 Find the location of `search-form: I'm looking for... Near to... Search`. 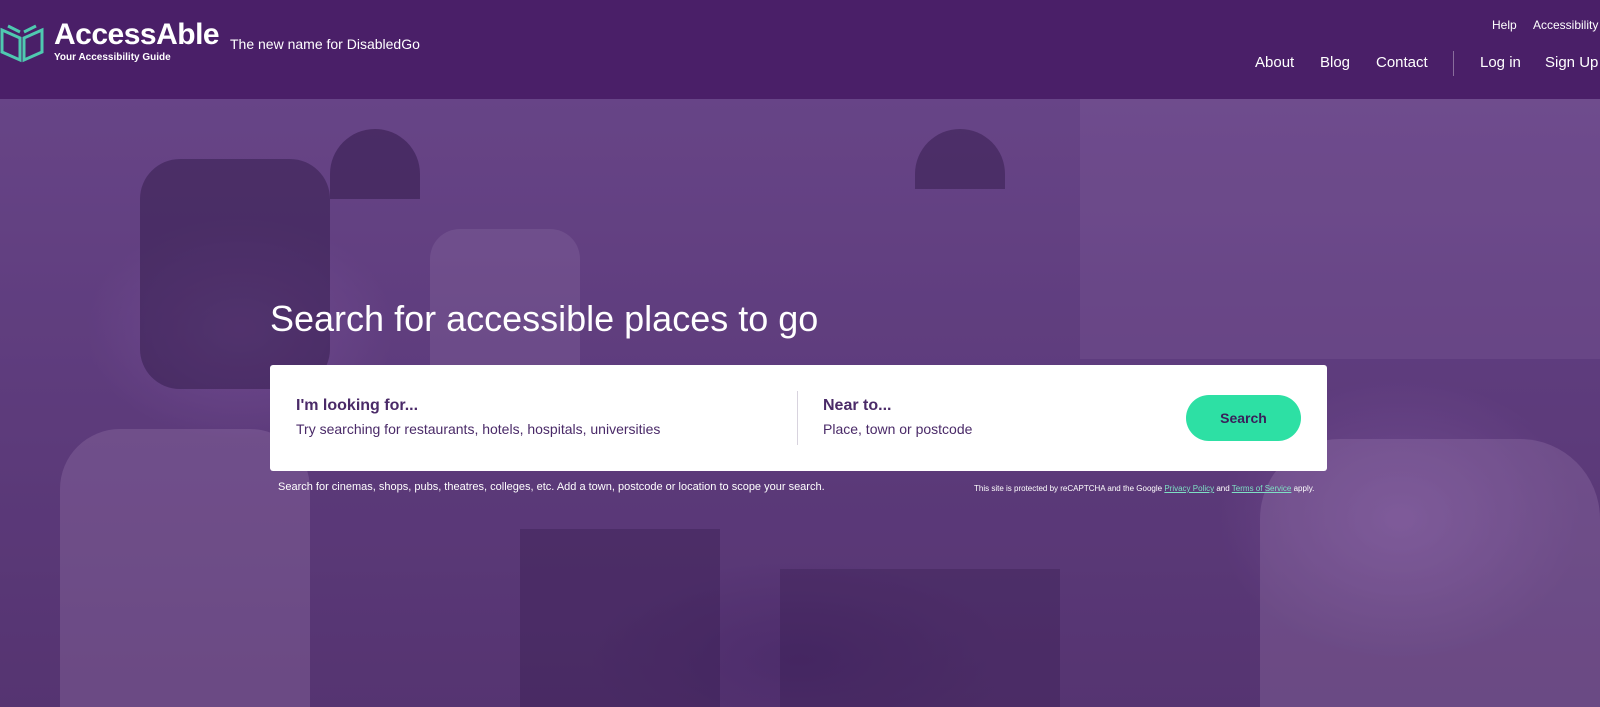

search-form: I'm looking for... Near to... Search is located at coordinates (798, 418).